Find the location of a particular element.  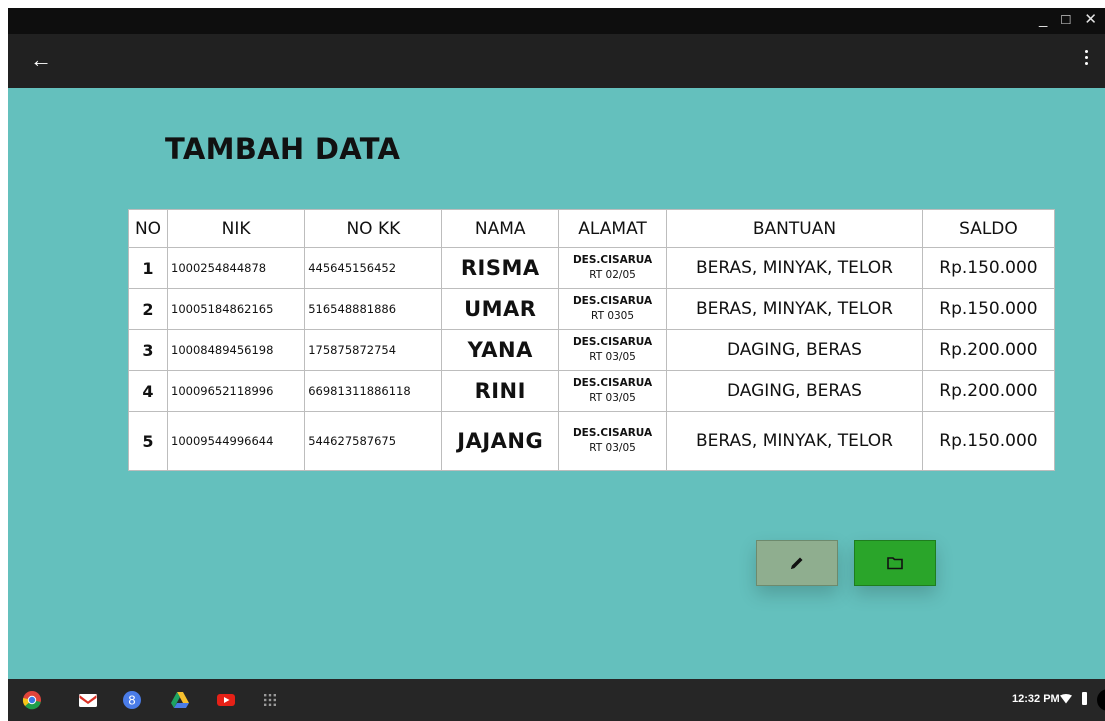

header-bantuan: BANTUAN is located at coordinates (794, 228).